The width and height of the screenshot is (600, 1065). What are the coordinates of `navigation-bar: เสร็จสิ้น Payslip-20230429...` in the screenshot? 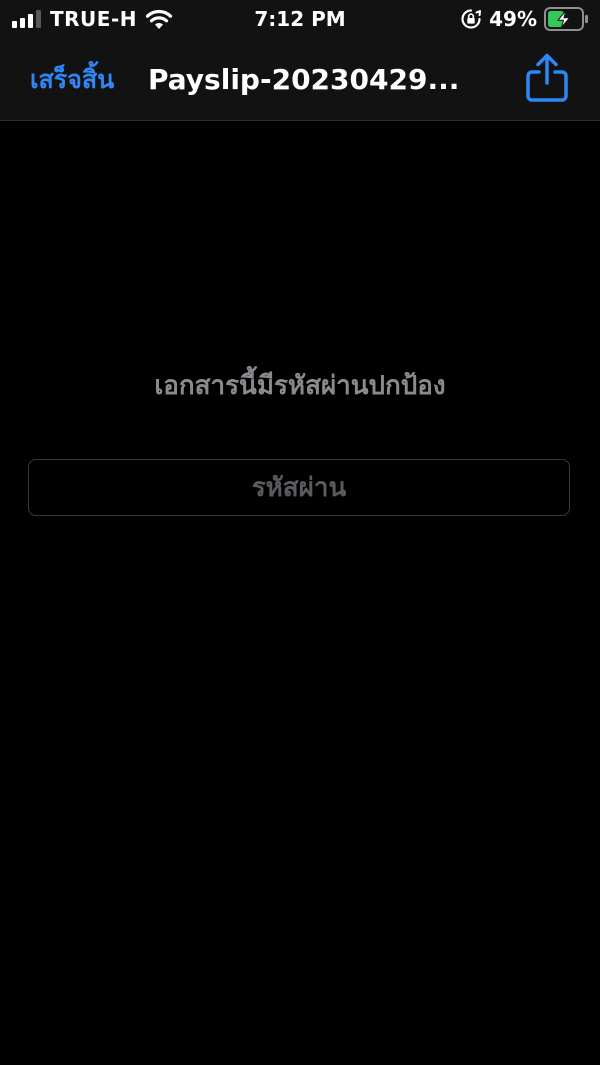 It's located at (300, 80).